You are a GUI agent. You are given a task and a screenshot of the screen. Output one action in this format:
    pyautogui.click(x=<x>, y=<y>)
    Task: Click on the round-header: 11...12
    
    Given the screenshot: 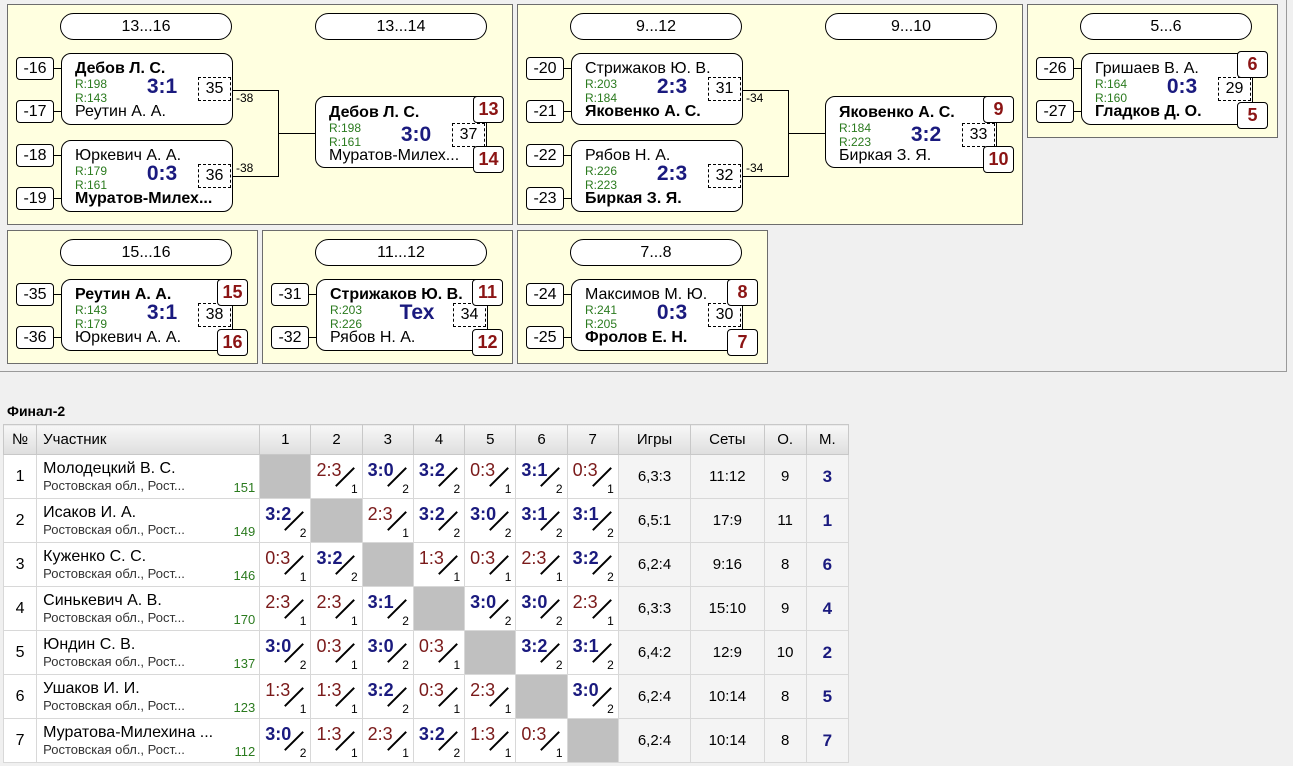 What is the action you would take?
    pyautogui.click(x=401, y=252)
    